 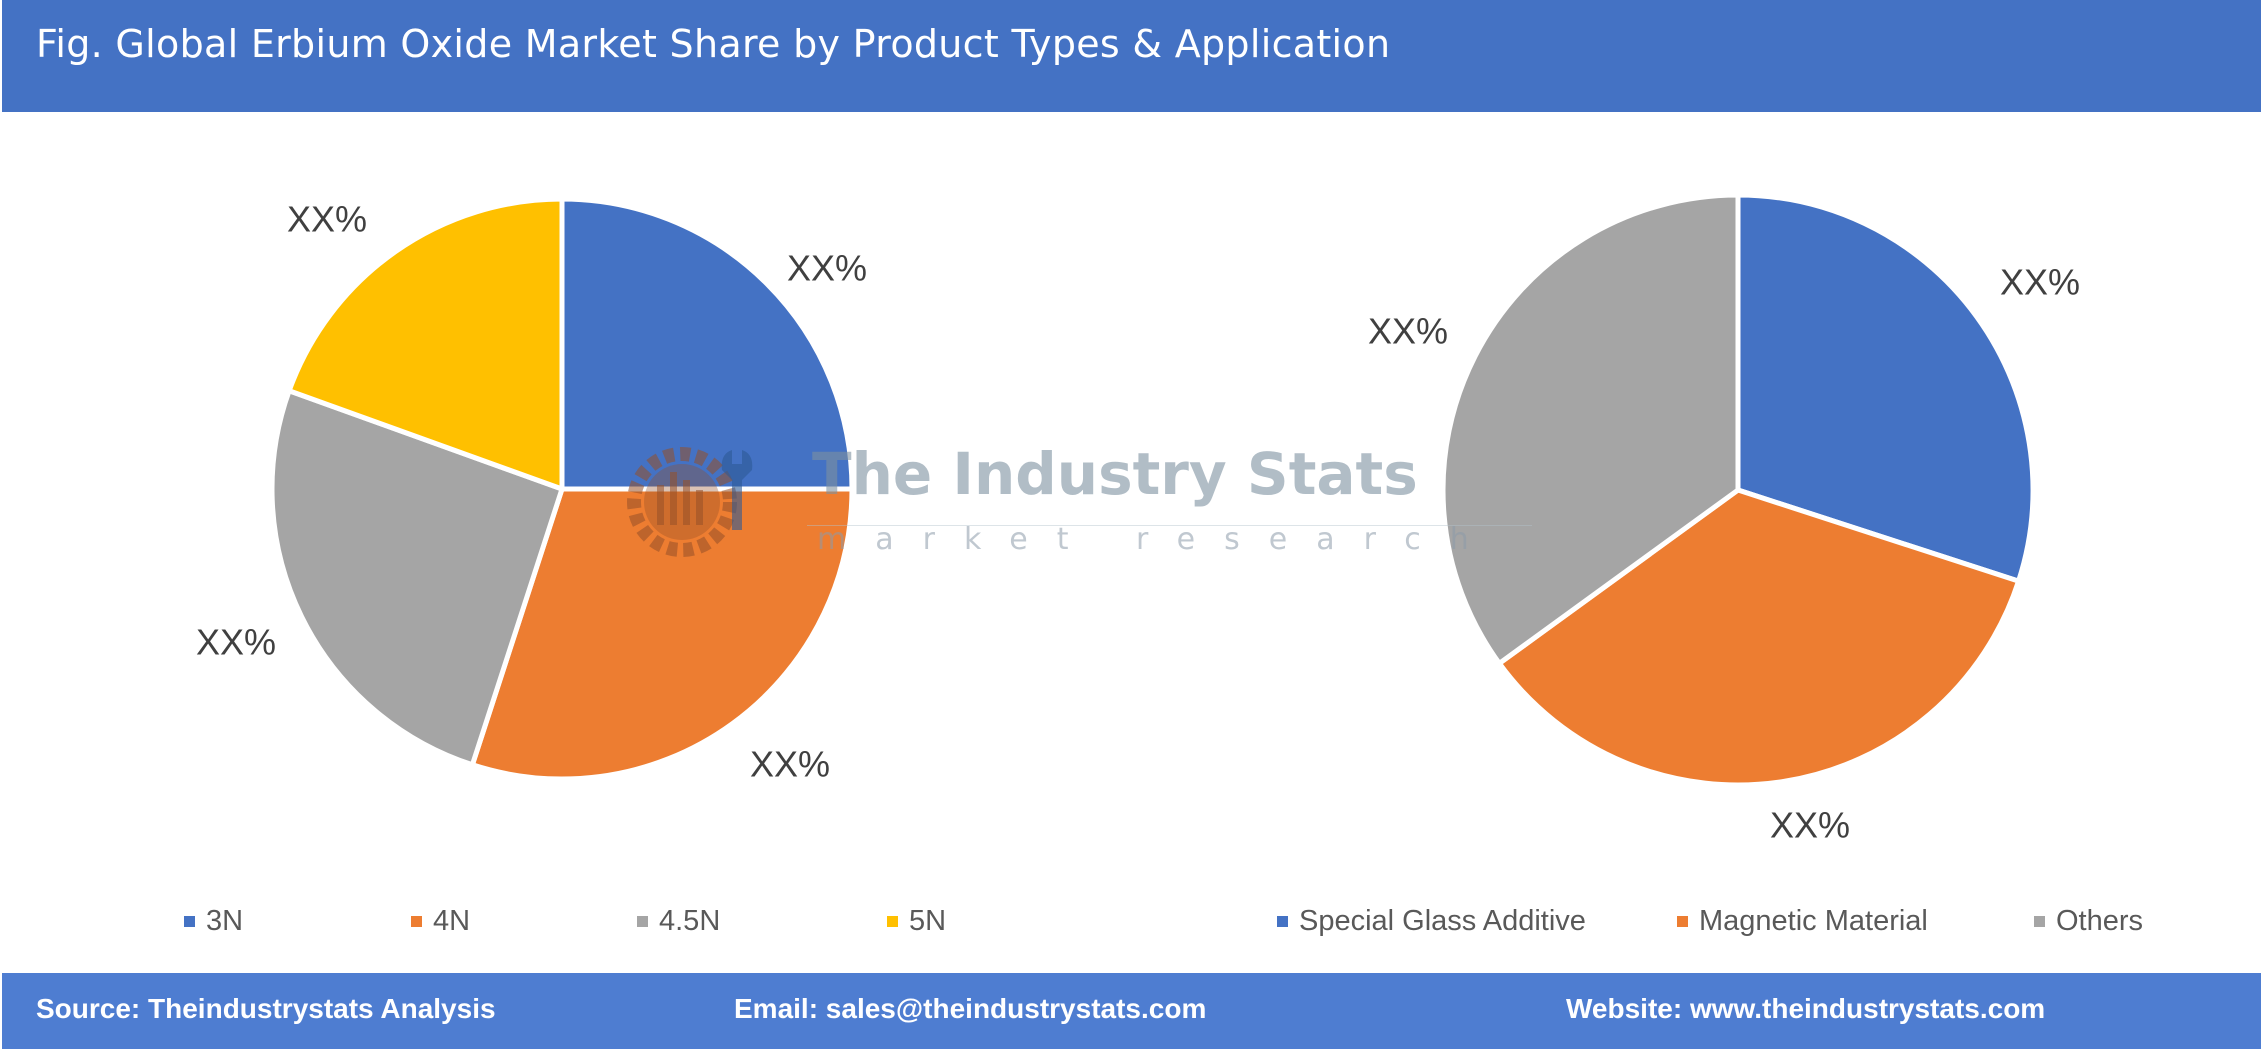 What do you see at coordinates (1442, 921) in the screenshot?
I see `legend-label: Special Glass Additive` at bounding box center [1442, 921].